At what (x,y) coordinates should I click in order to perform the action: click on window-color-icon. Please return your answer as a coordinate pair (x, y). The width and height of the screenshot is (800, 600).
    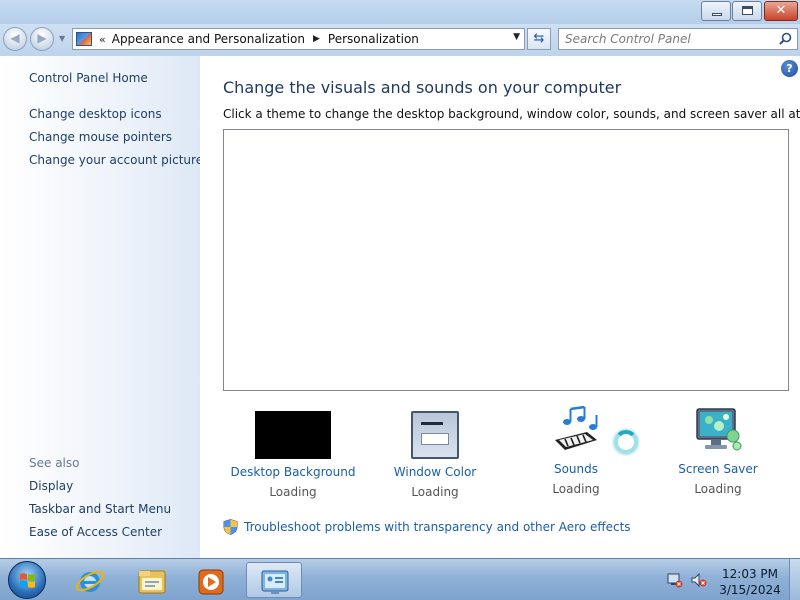
    Looking at the image, I should click on (435, 435).